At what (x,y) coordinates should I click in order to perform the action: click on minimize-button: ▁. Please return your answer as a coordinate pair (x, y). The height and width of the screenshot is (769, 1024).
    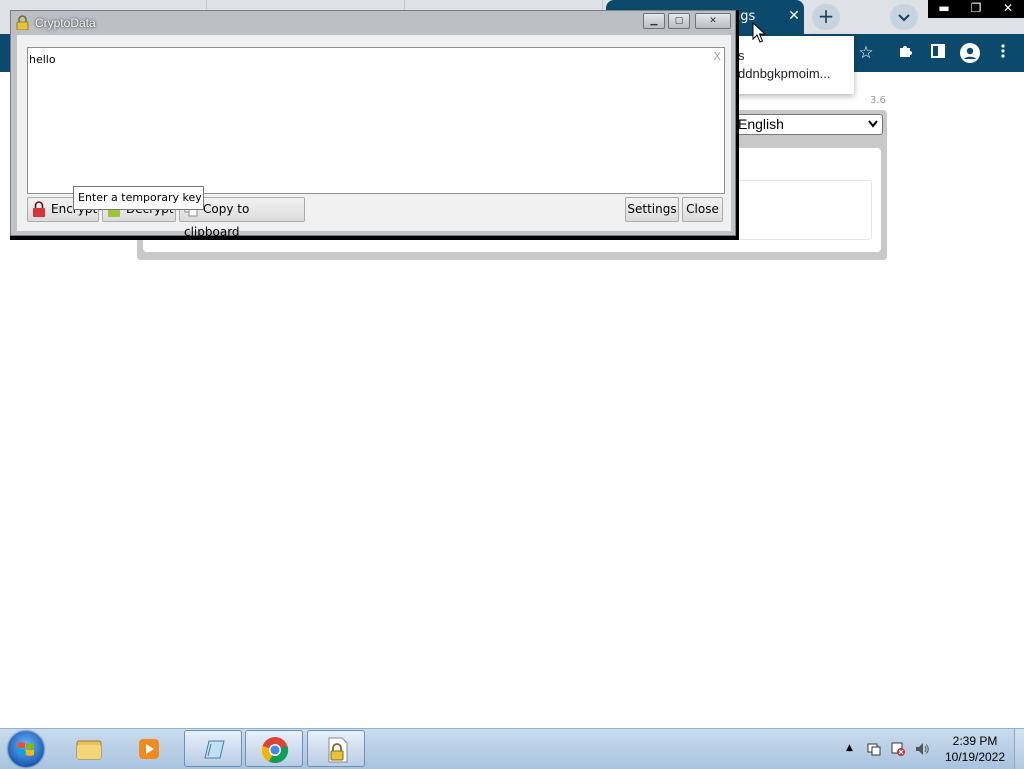
    Looking at the image, I should click on (654, 21).